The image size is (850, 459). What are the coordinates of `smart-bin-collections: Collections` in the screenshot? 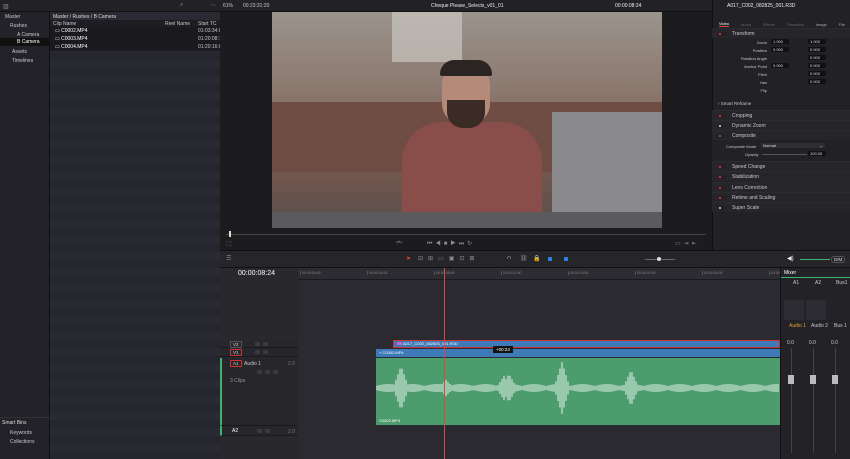 It's located at (22, 442).